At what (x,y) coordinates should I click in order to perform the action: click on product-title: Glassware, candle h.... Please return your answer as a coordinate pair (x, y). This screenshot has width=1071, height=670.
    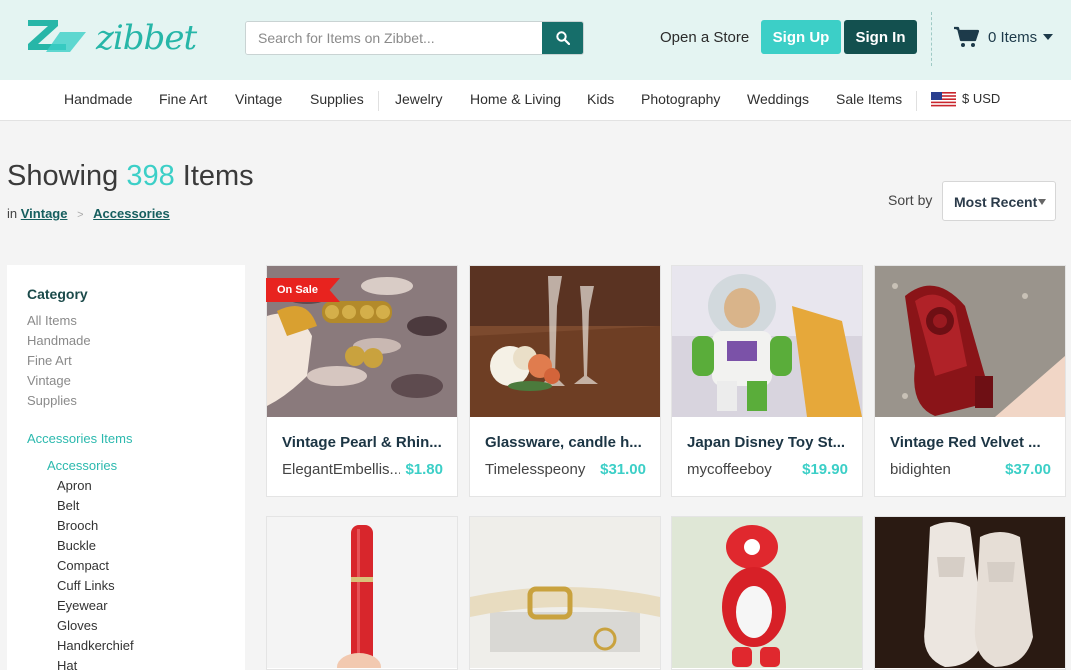
    Looking at the image, I should click on (570, 442).